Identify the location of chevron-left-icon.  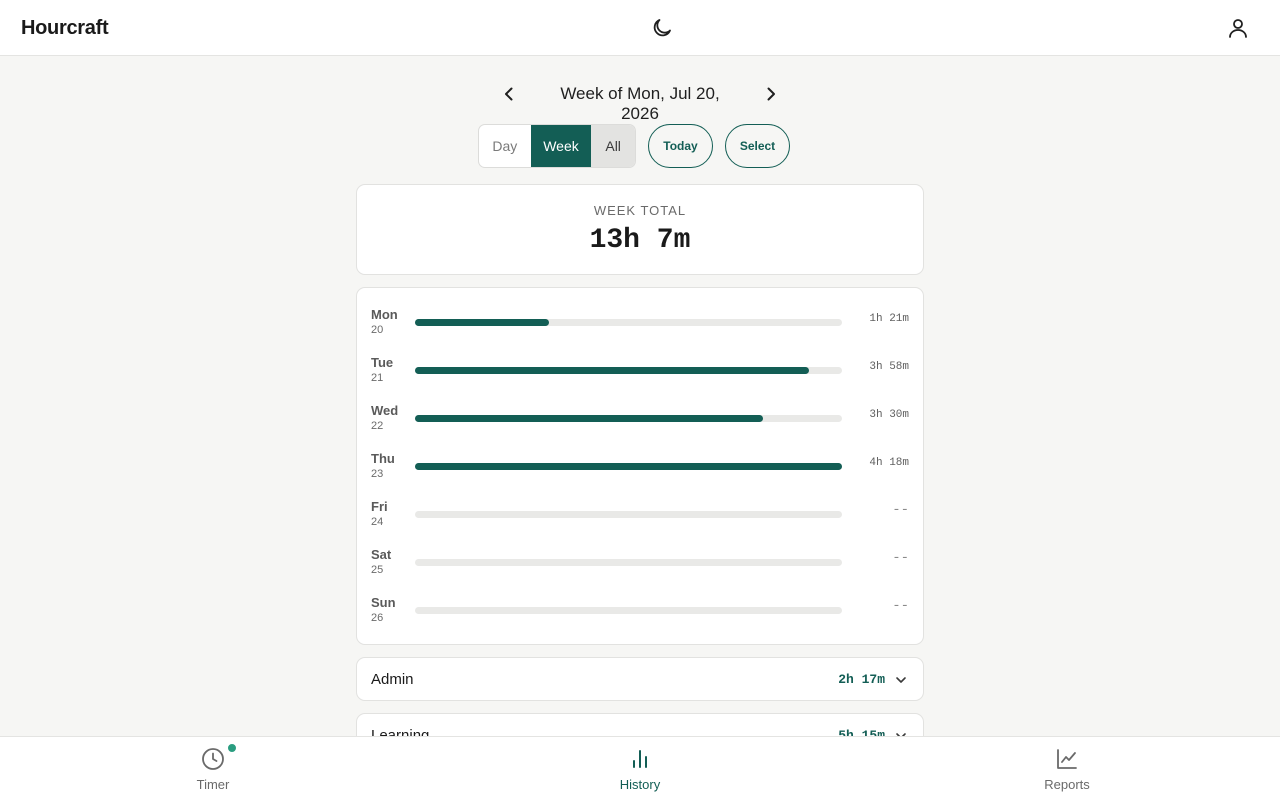
(509, 94).